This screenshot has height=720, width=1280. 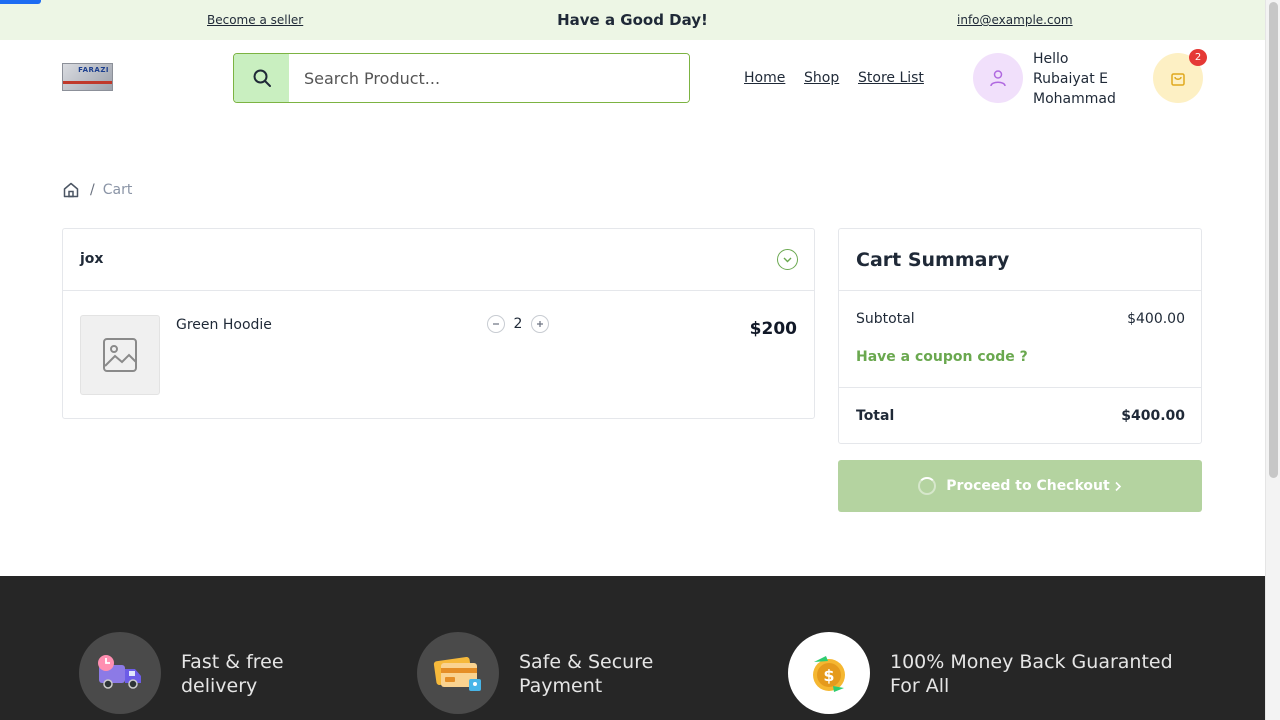 What do you see at coordinates (458, 673) in the screenshot?
I see `secure-card-icon` at bounding box center [458, 673].